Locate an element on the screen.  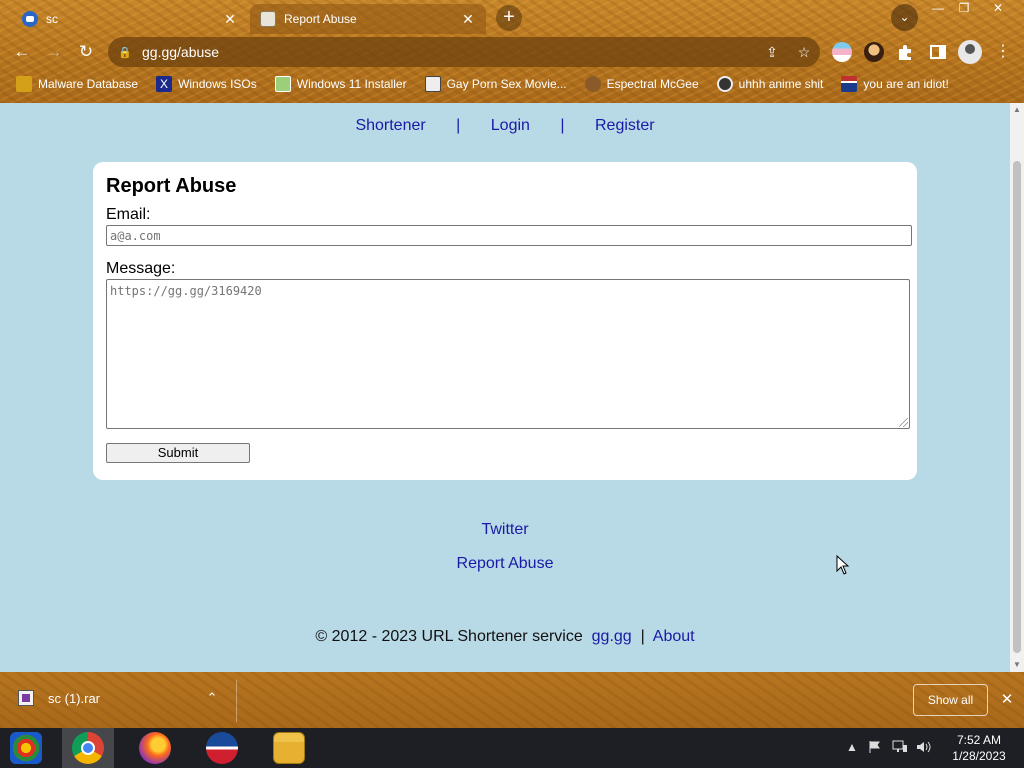
download-divider is located at coordinates (236, 701).